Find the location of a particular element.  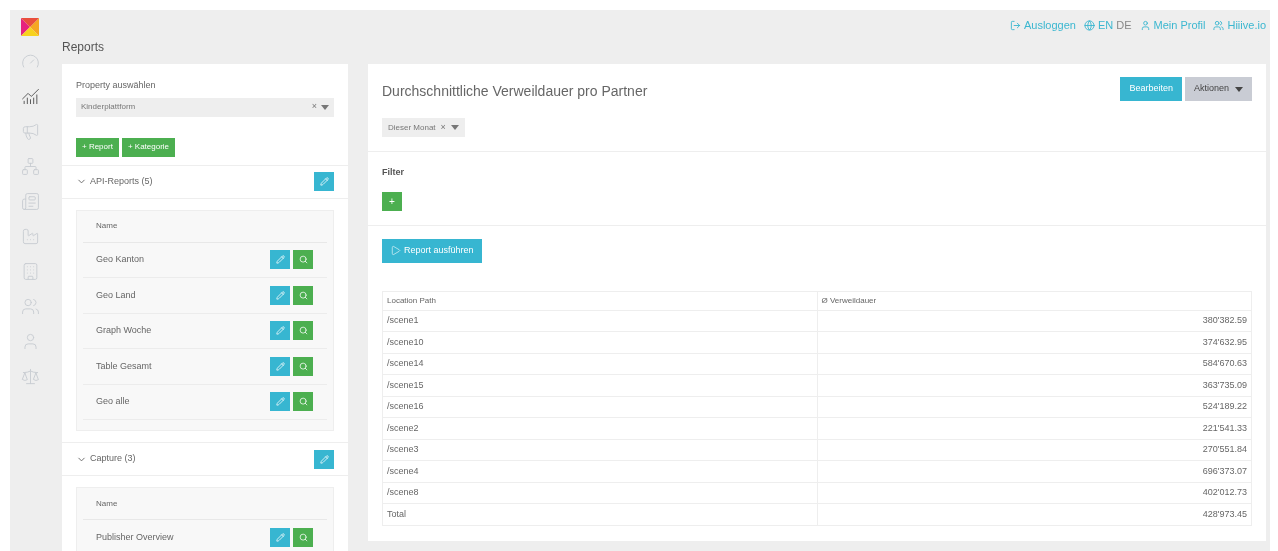

column-header: Ø Verweildauer is located at coordinates (1034, 300).